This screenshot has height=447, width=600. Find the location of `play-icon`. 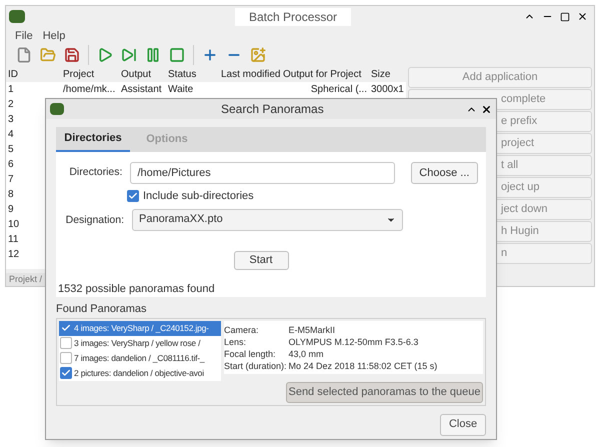

play-icon is located at coordinates (105, 55).